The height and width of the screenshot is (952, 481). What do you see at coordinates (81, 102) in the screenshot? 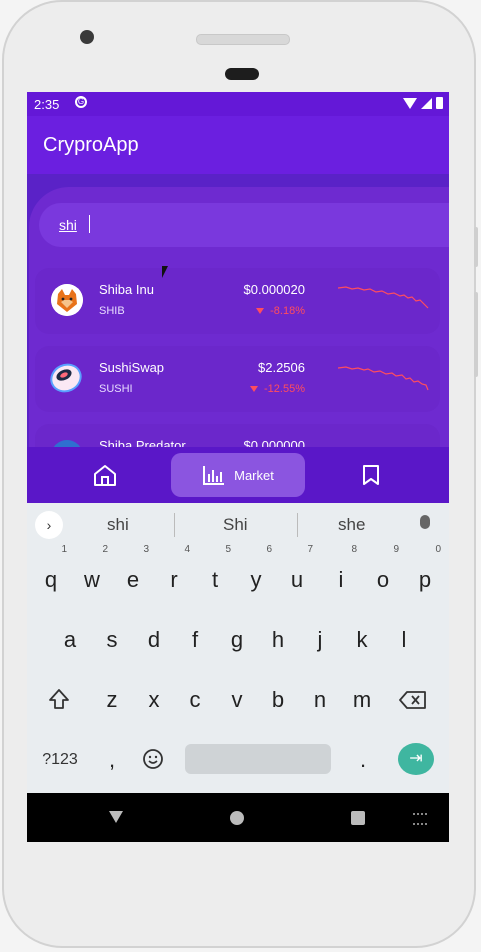
I see `google-icon: G` at bounding box center [81, 102].